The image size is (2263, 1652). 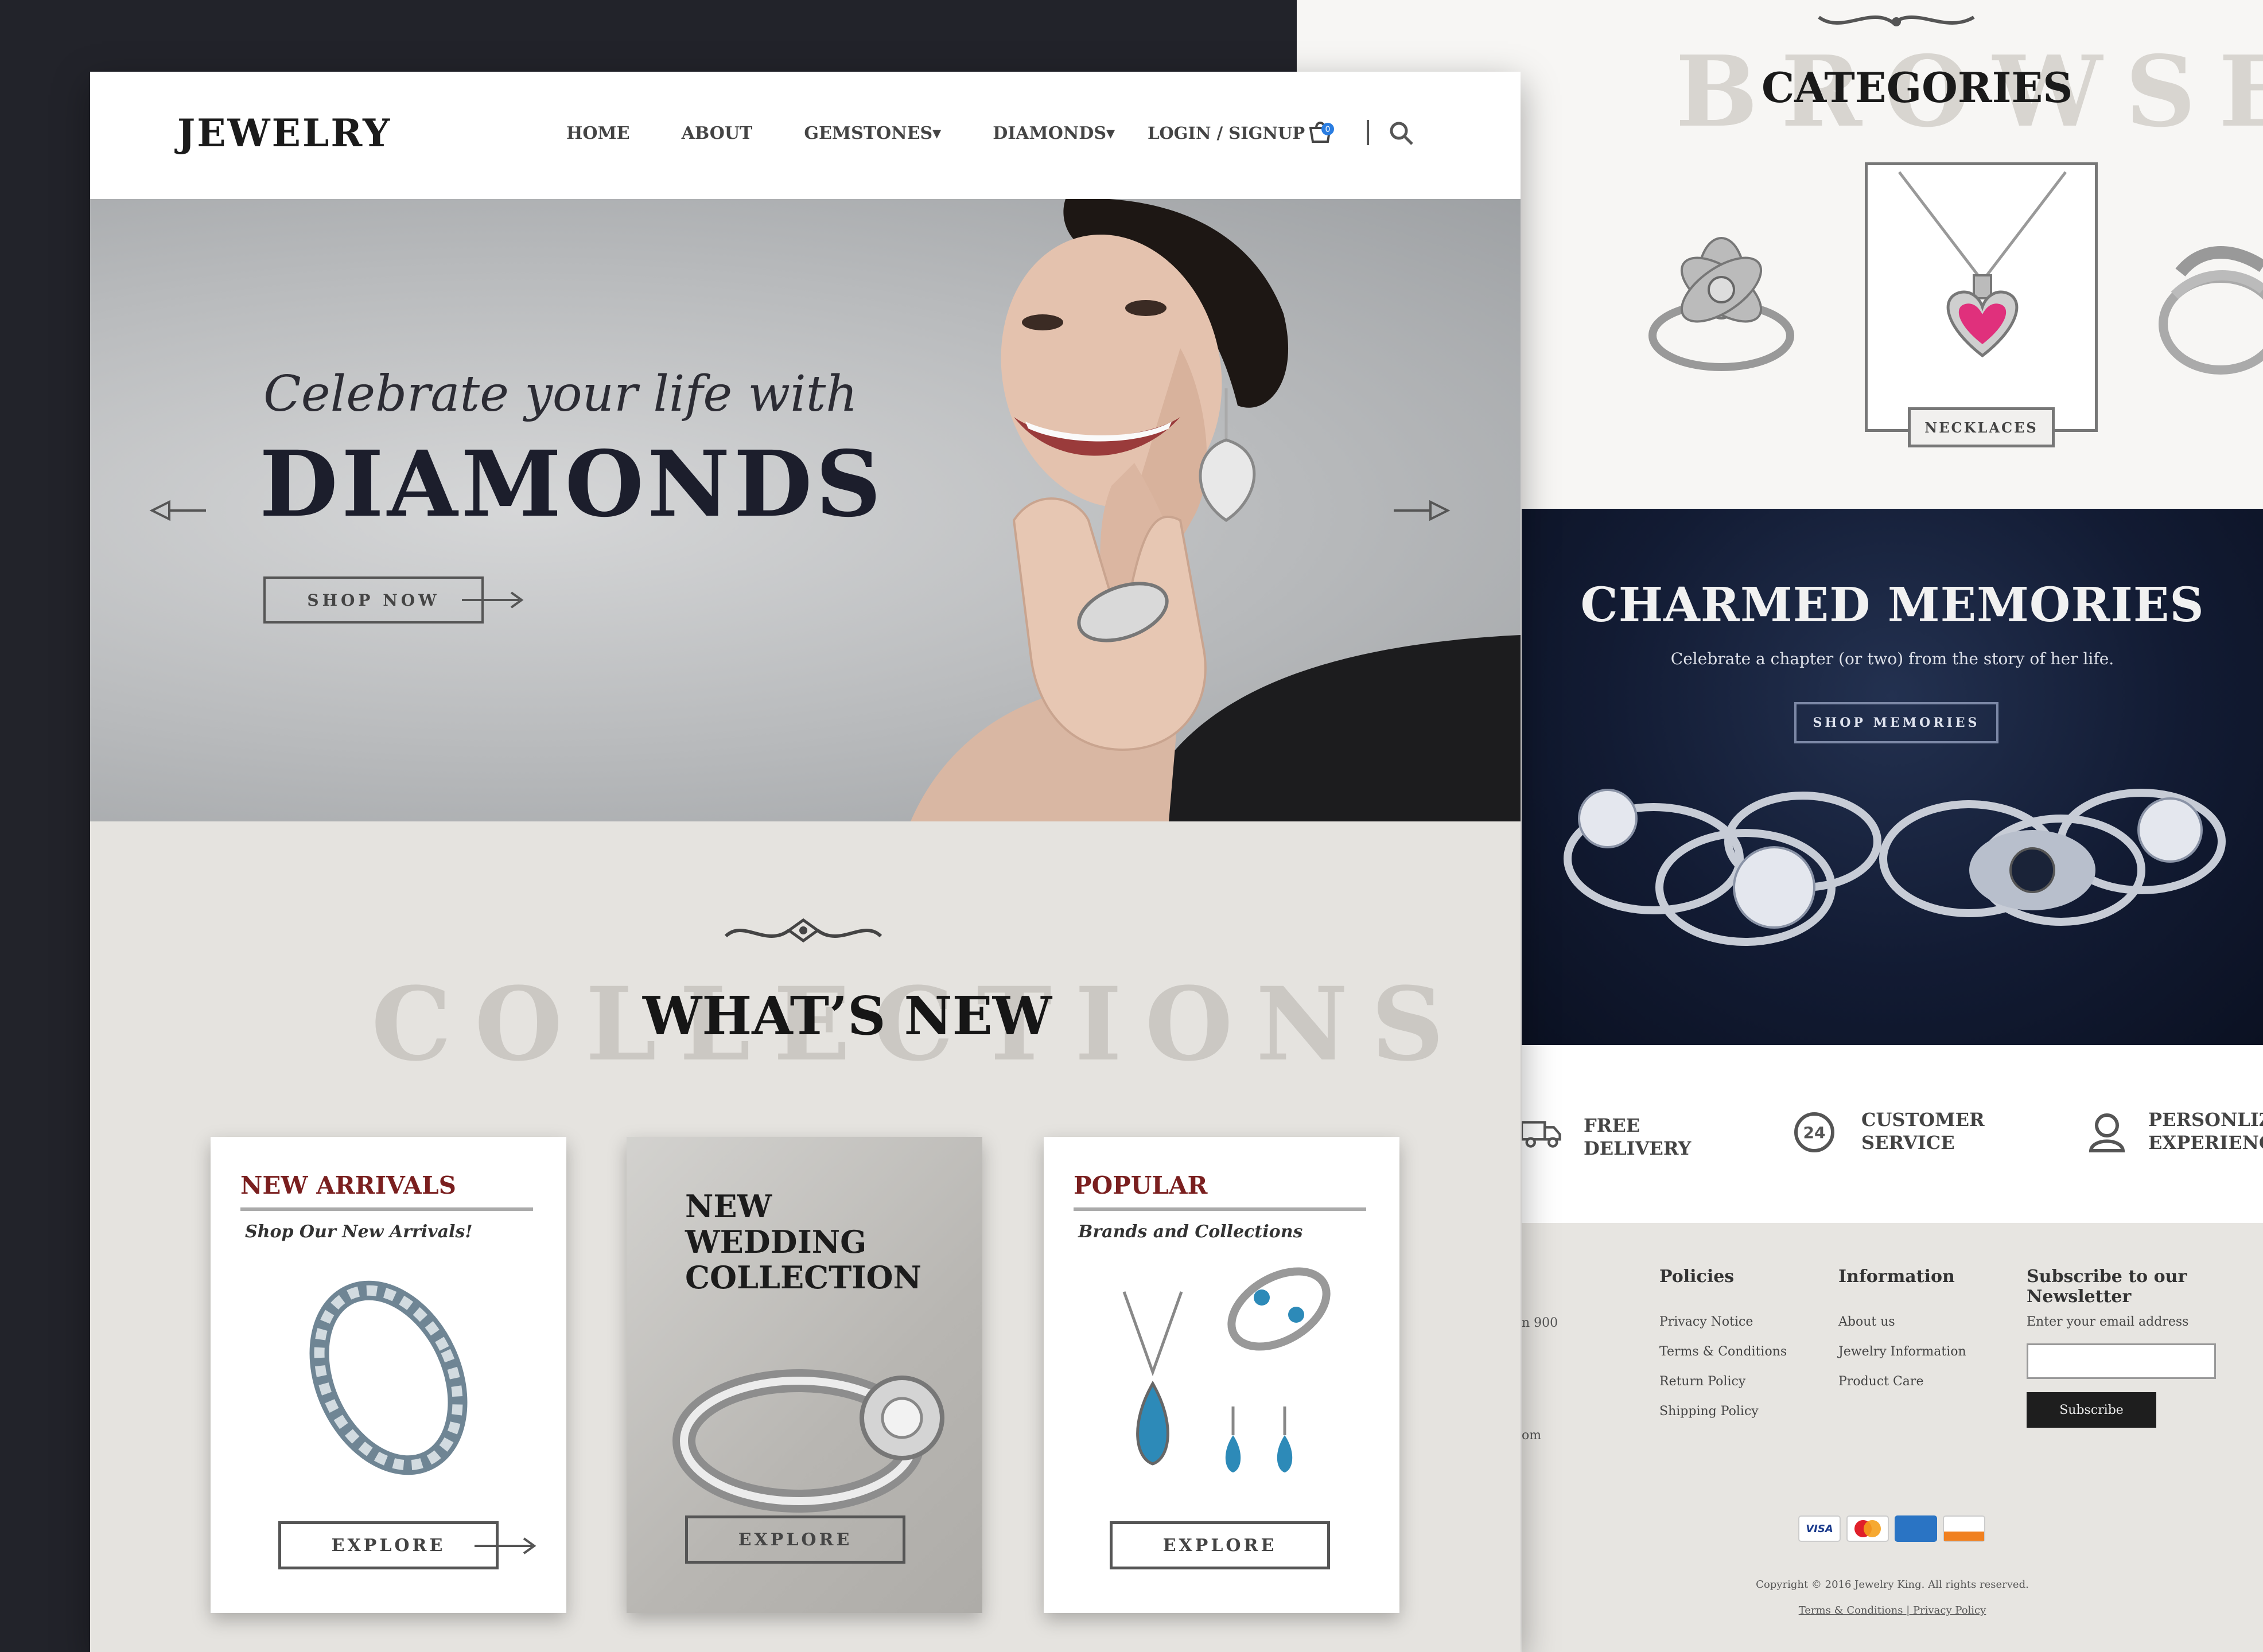 I want to click on subscribe-button: Subscribe, so click(x=2091, y=1410).